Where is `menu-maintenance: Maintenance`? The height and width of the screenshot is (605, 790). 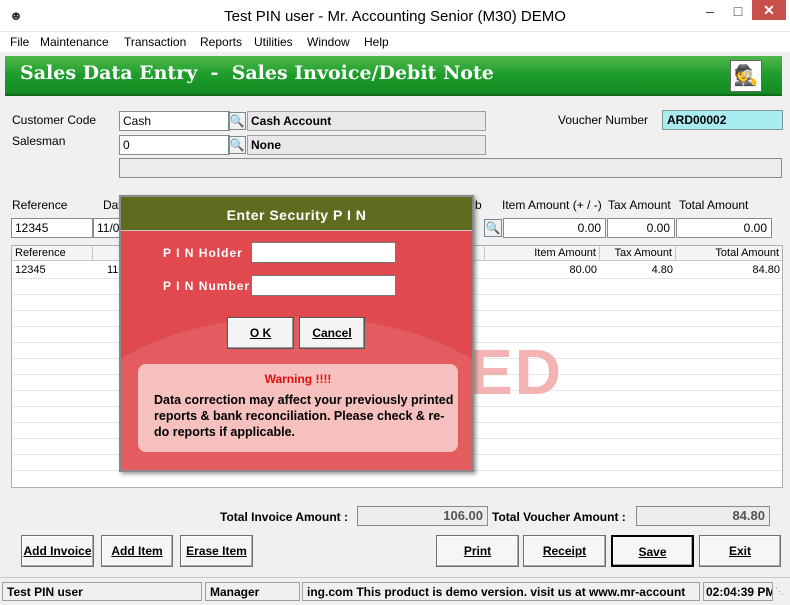
menu-maintenance: Maintenance is located at coordinates (74, 42).